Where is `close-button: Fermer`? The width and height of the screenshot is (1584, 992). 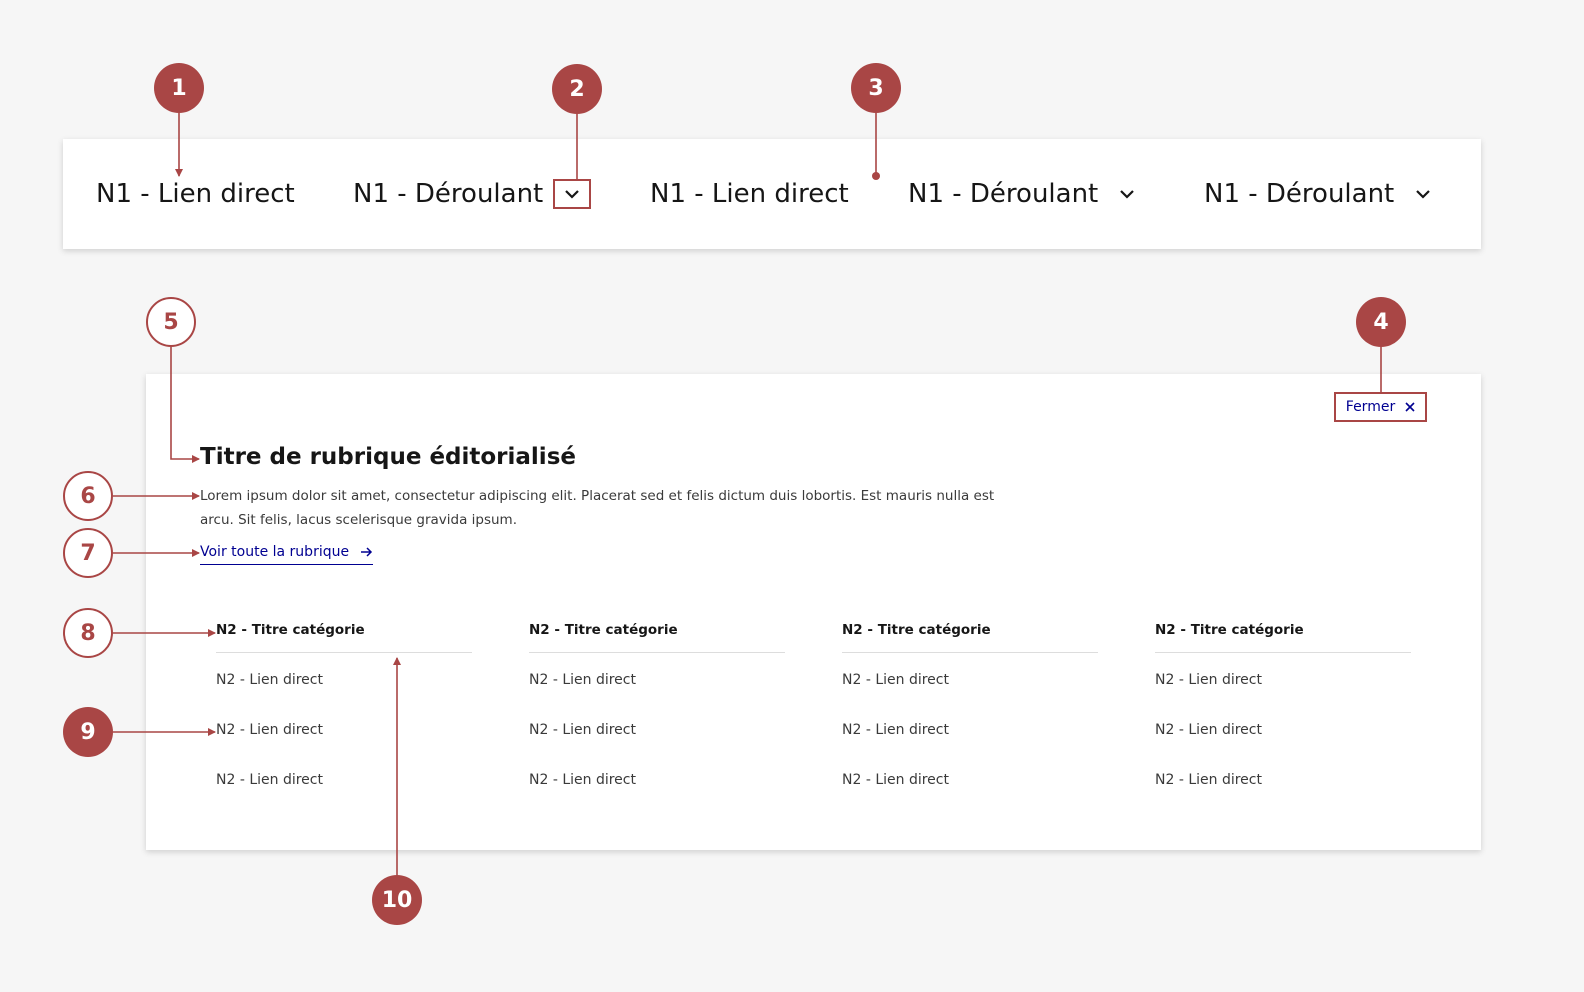
close-button: Fermer is located at coordinates (1380, 407).